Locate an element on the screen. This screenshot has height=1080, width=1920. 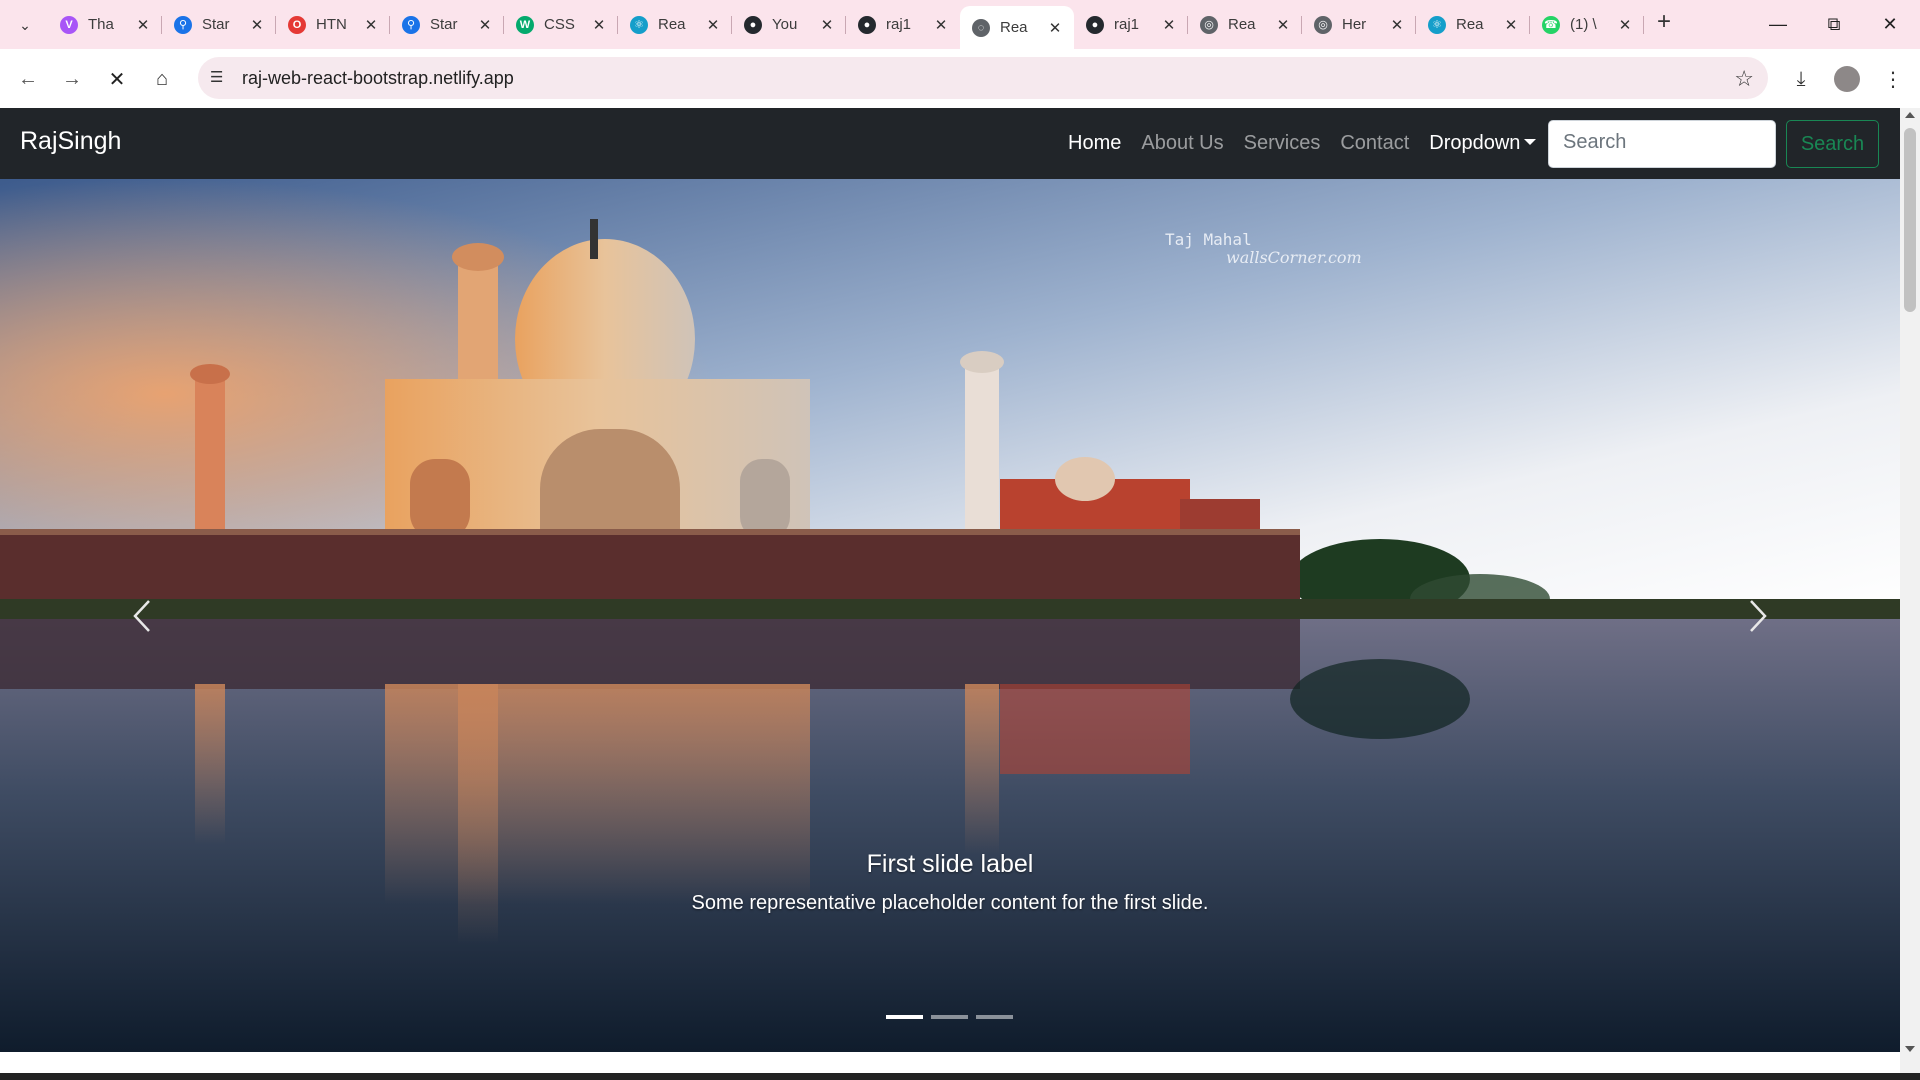
browser-tab: O HTN ✕ is located at coordinates (333, 24).